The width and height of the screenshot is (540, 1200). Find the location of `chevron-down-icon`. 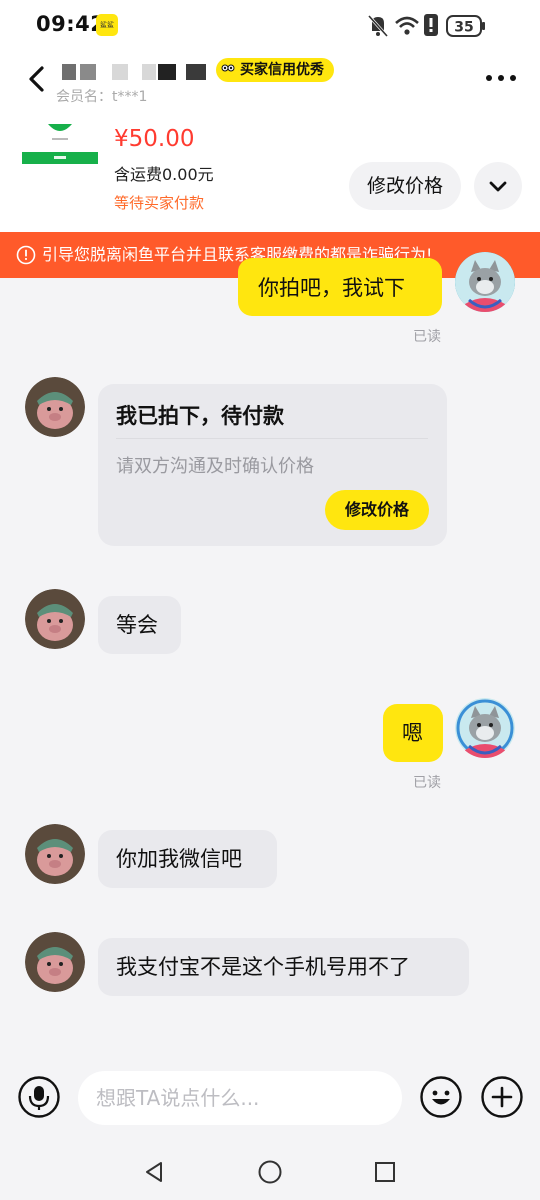

chevron-down-icon is located at coordinates (498, 186).